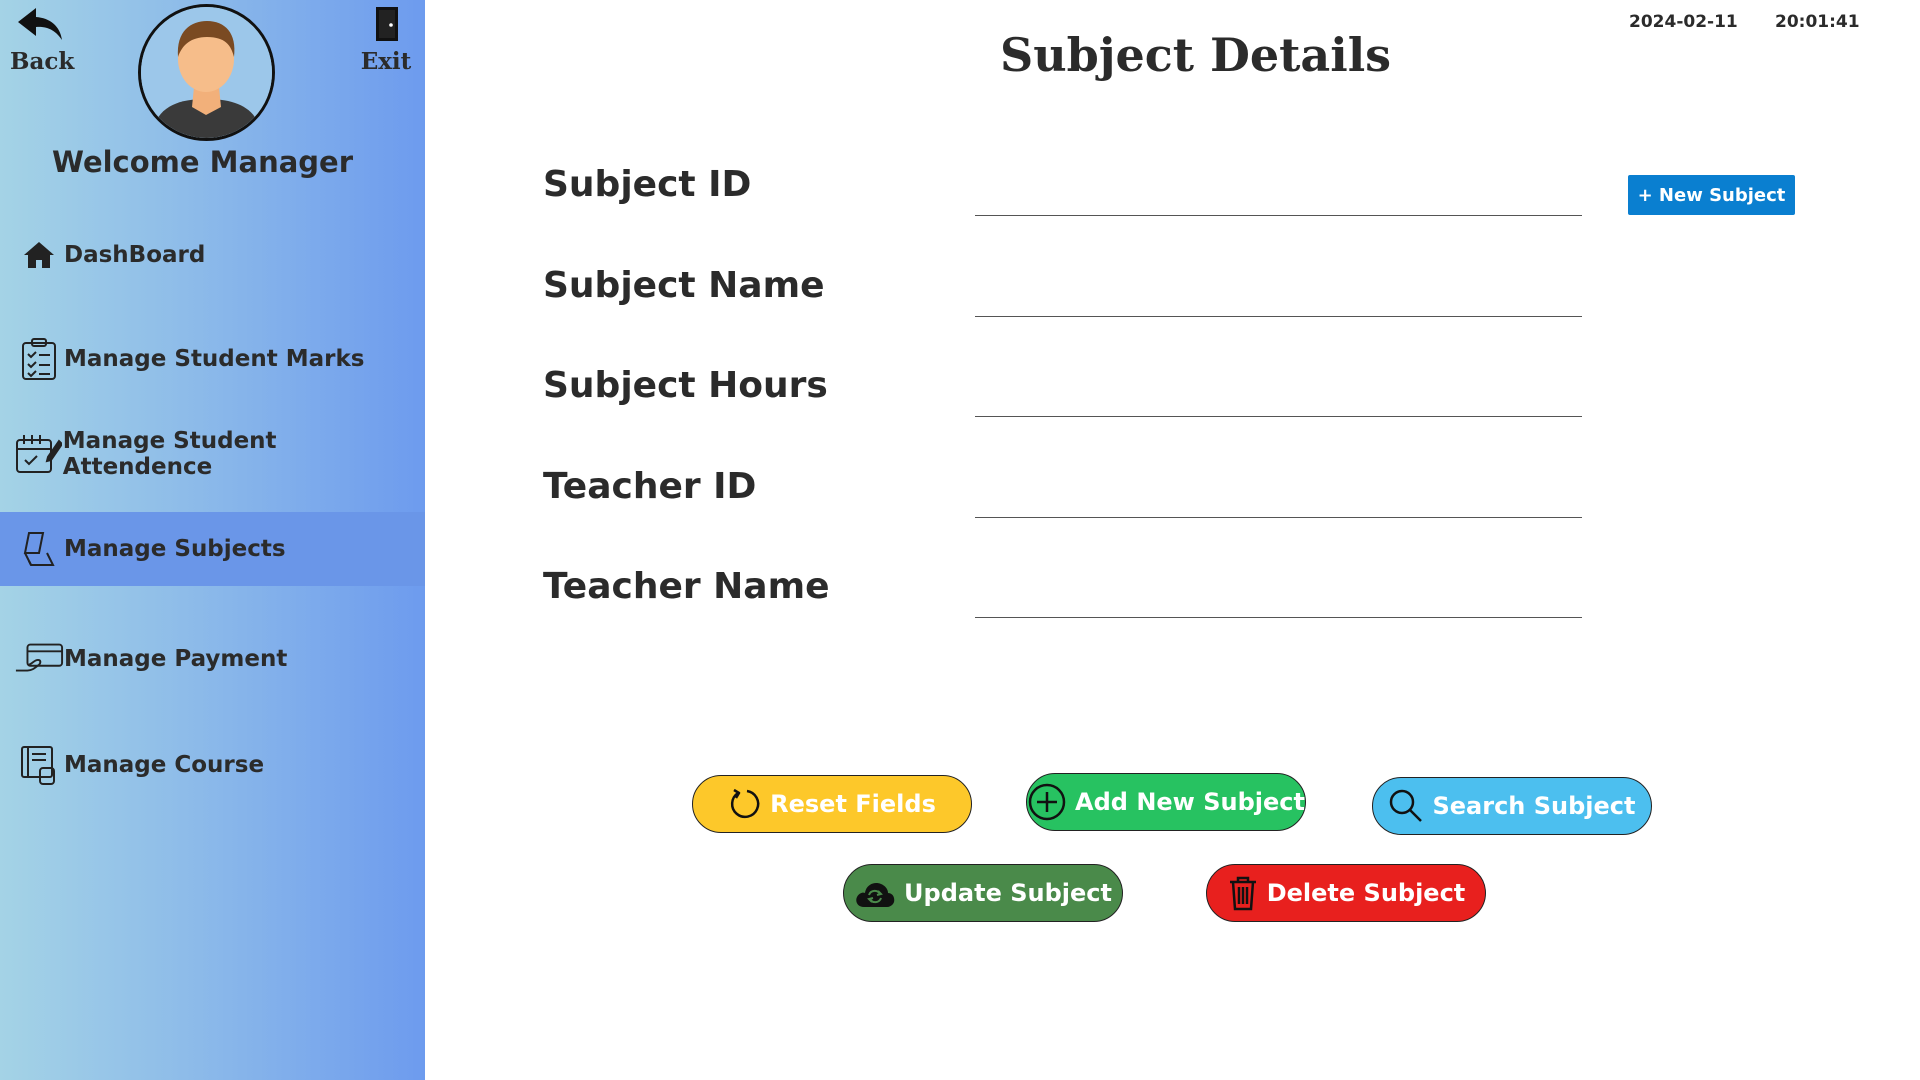  Describe the element at coordinates (39, 659) in the screenshot. I see `hand-card-icon` at that location.